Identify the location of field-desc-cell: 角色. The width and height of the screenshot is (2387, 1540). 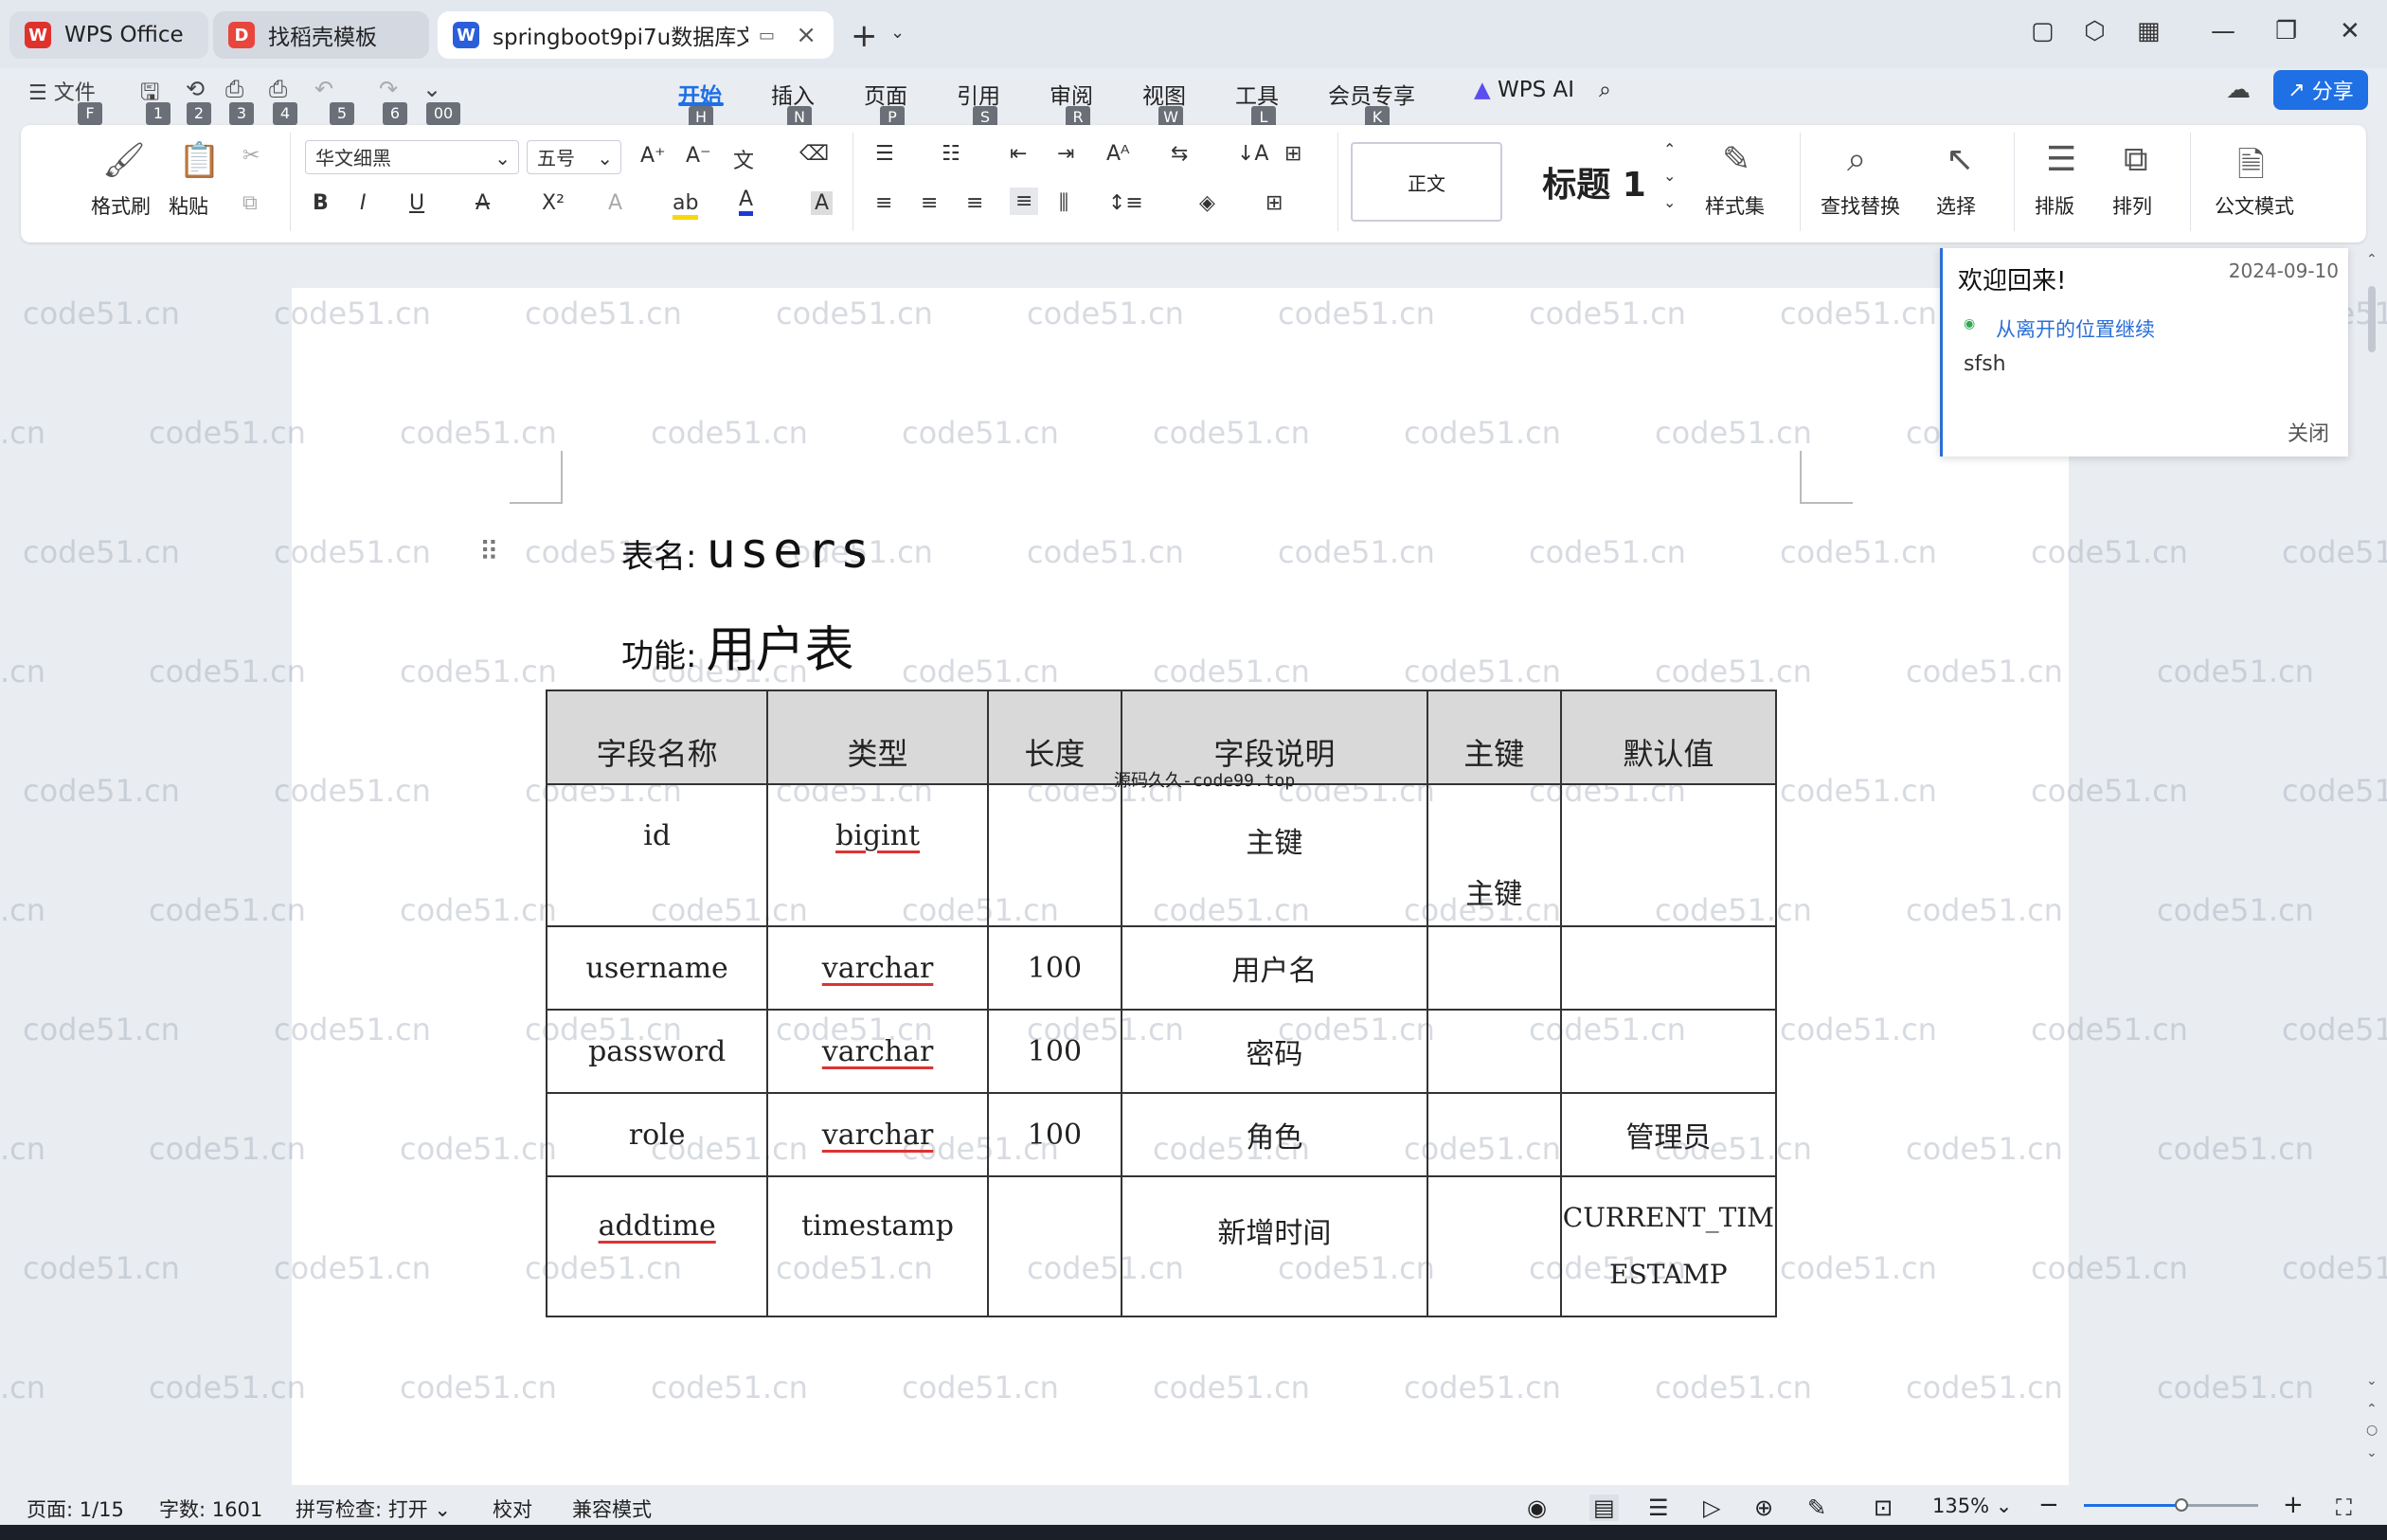
(1274, 1134).